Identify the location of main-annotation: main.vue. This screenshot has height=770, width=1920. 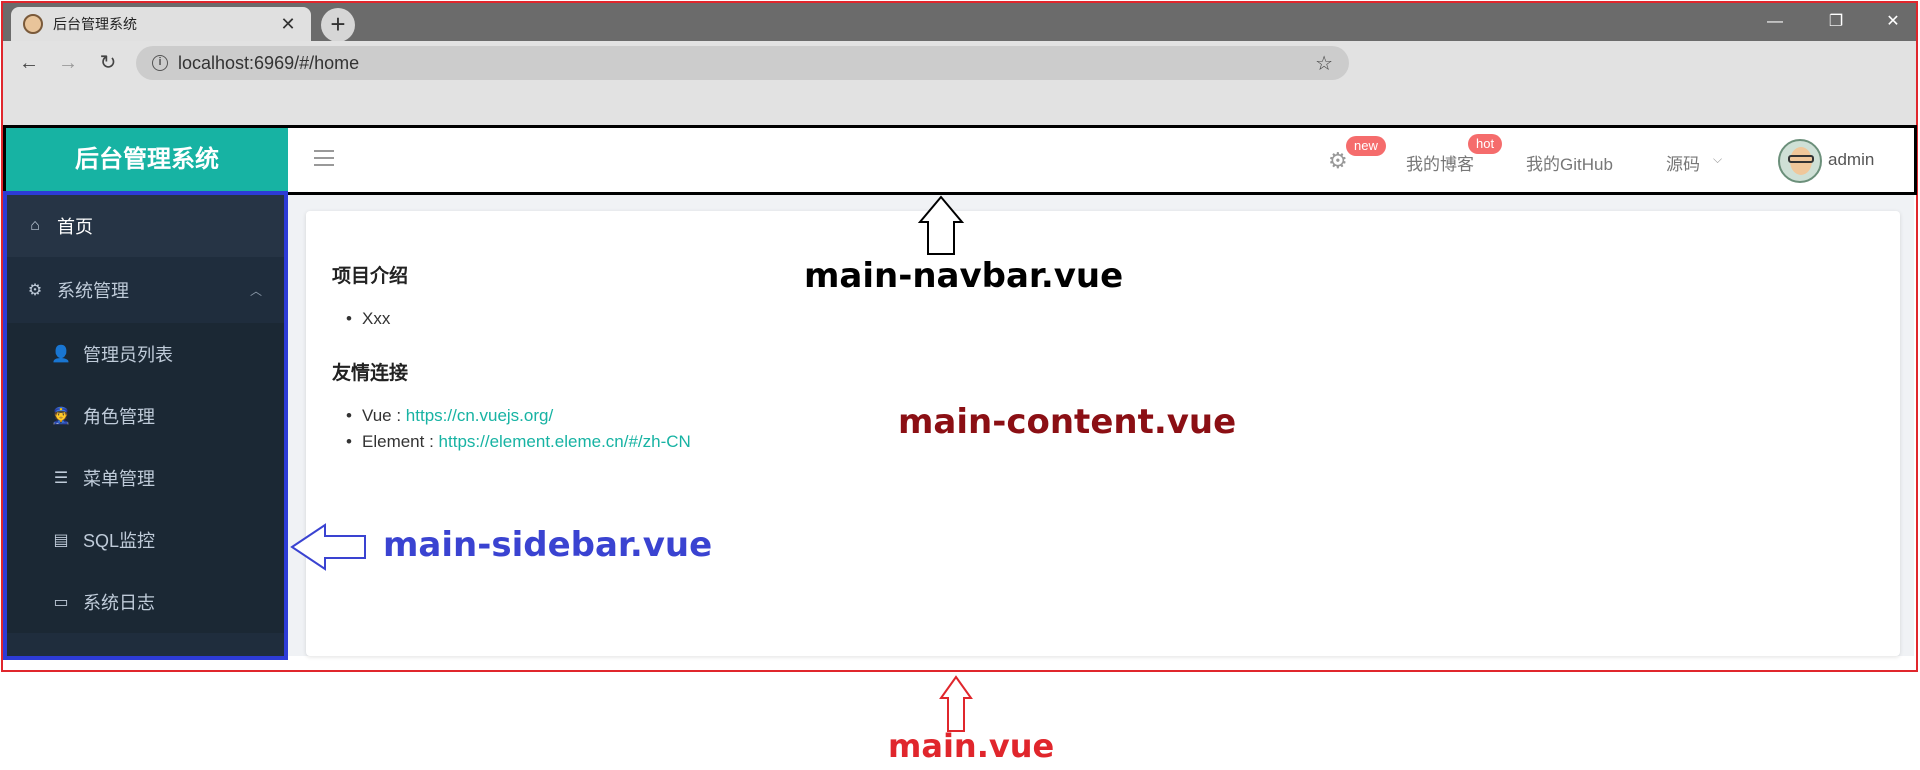
(971, 746).